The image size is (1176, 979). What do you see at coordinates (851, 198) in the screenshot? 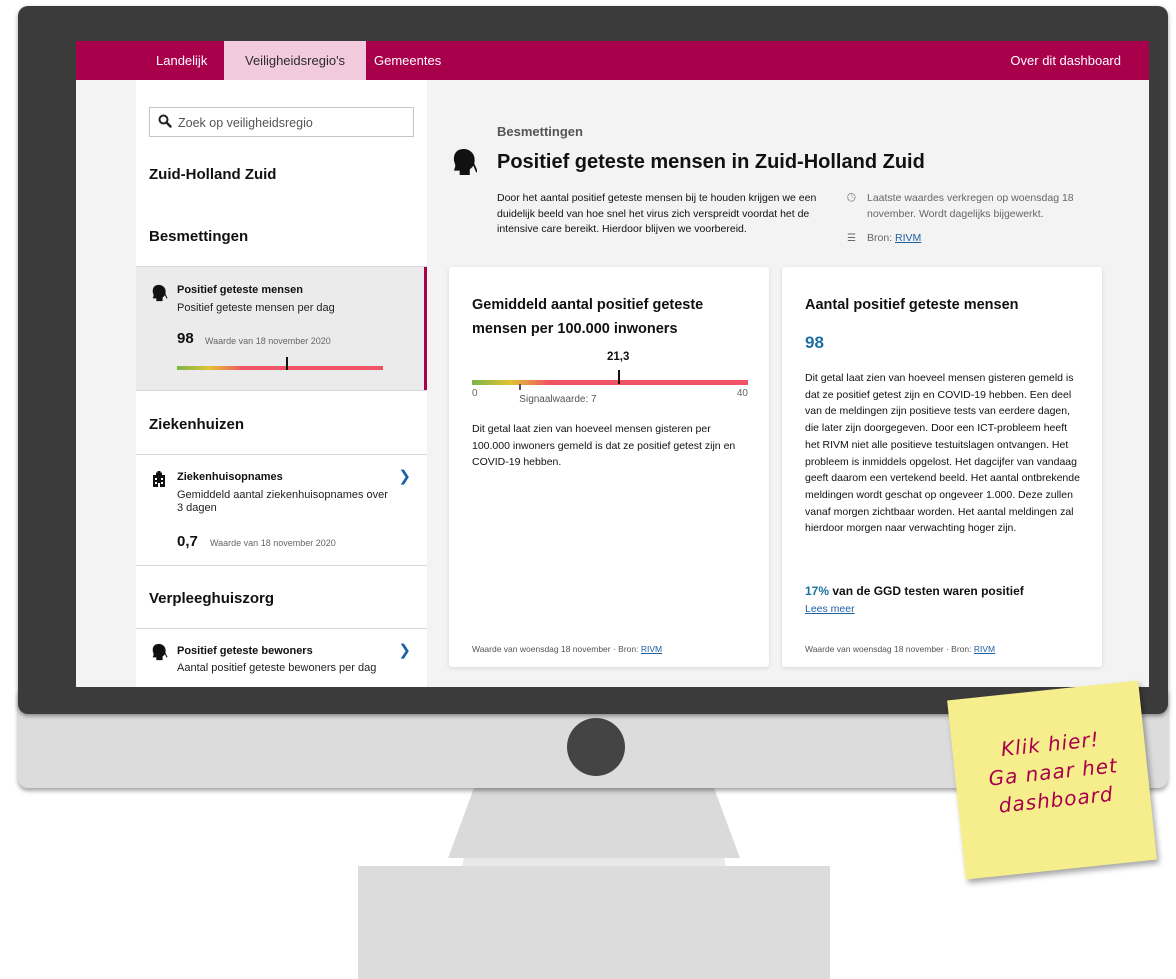
I see `clock-icon: 🕒︎` at bounding box center [851, 198].